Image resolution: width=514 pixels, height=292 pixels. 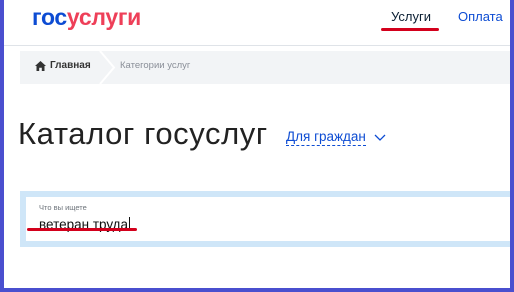 I want to click on logo-part-gos: гос, so click(x=49, y=17).